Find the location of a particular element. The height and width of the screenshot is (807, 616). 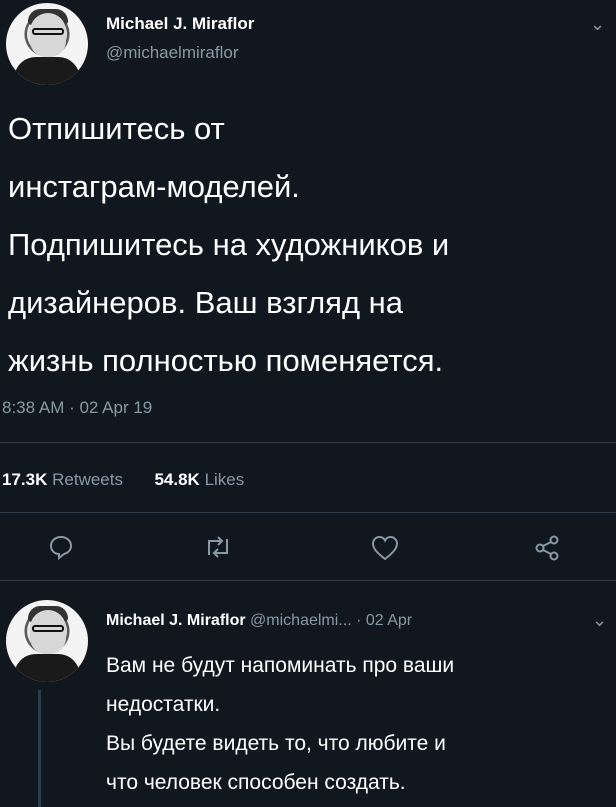

reply-author-name: Michael J. Miraflor is located at coordinates (176, 620).